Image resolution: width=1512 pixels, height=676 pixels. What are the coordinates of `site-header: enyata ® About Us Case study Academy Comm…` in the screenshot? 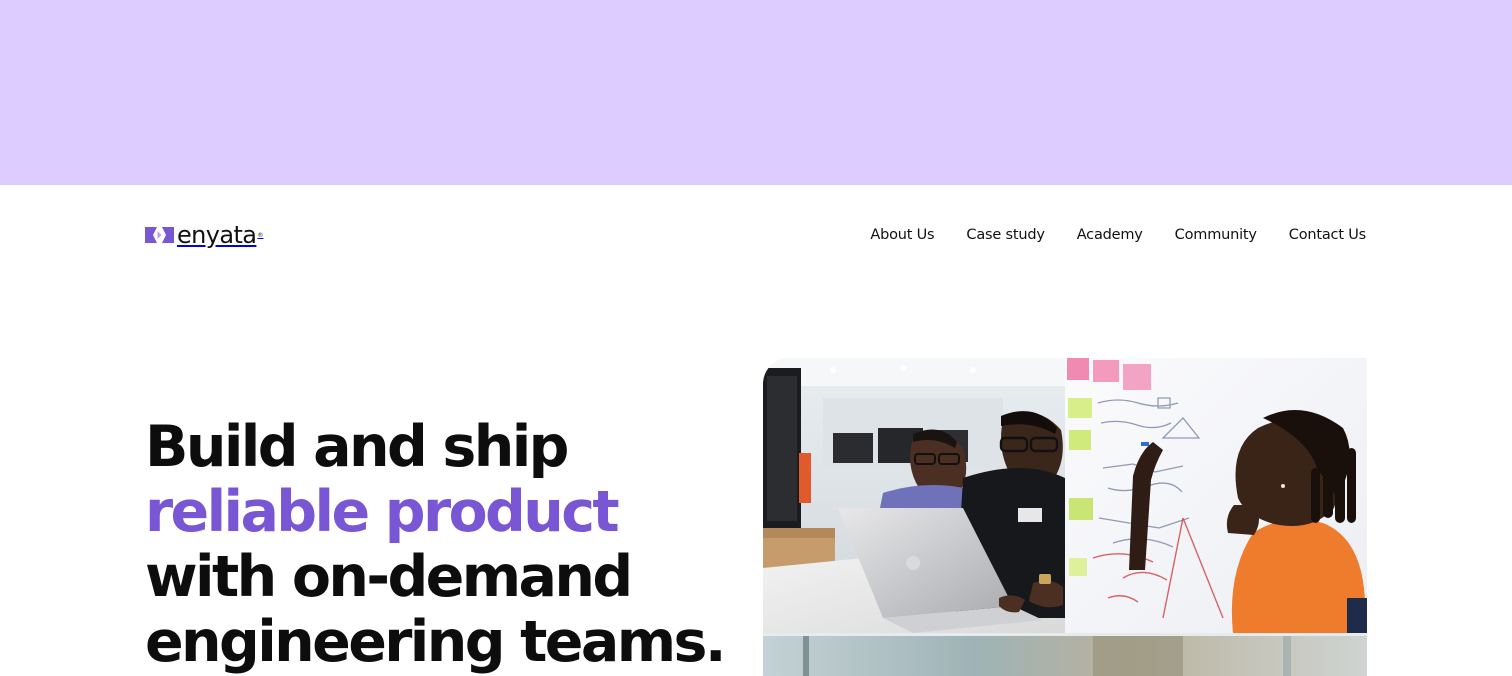 It's located at (756, 235).